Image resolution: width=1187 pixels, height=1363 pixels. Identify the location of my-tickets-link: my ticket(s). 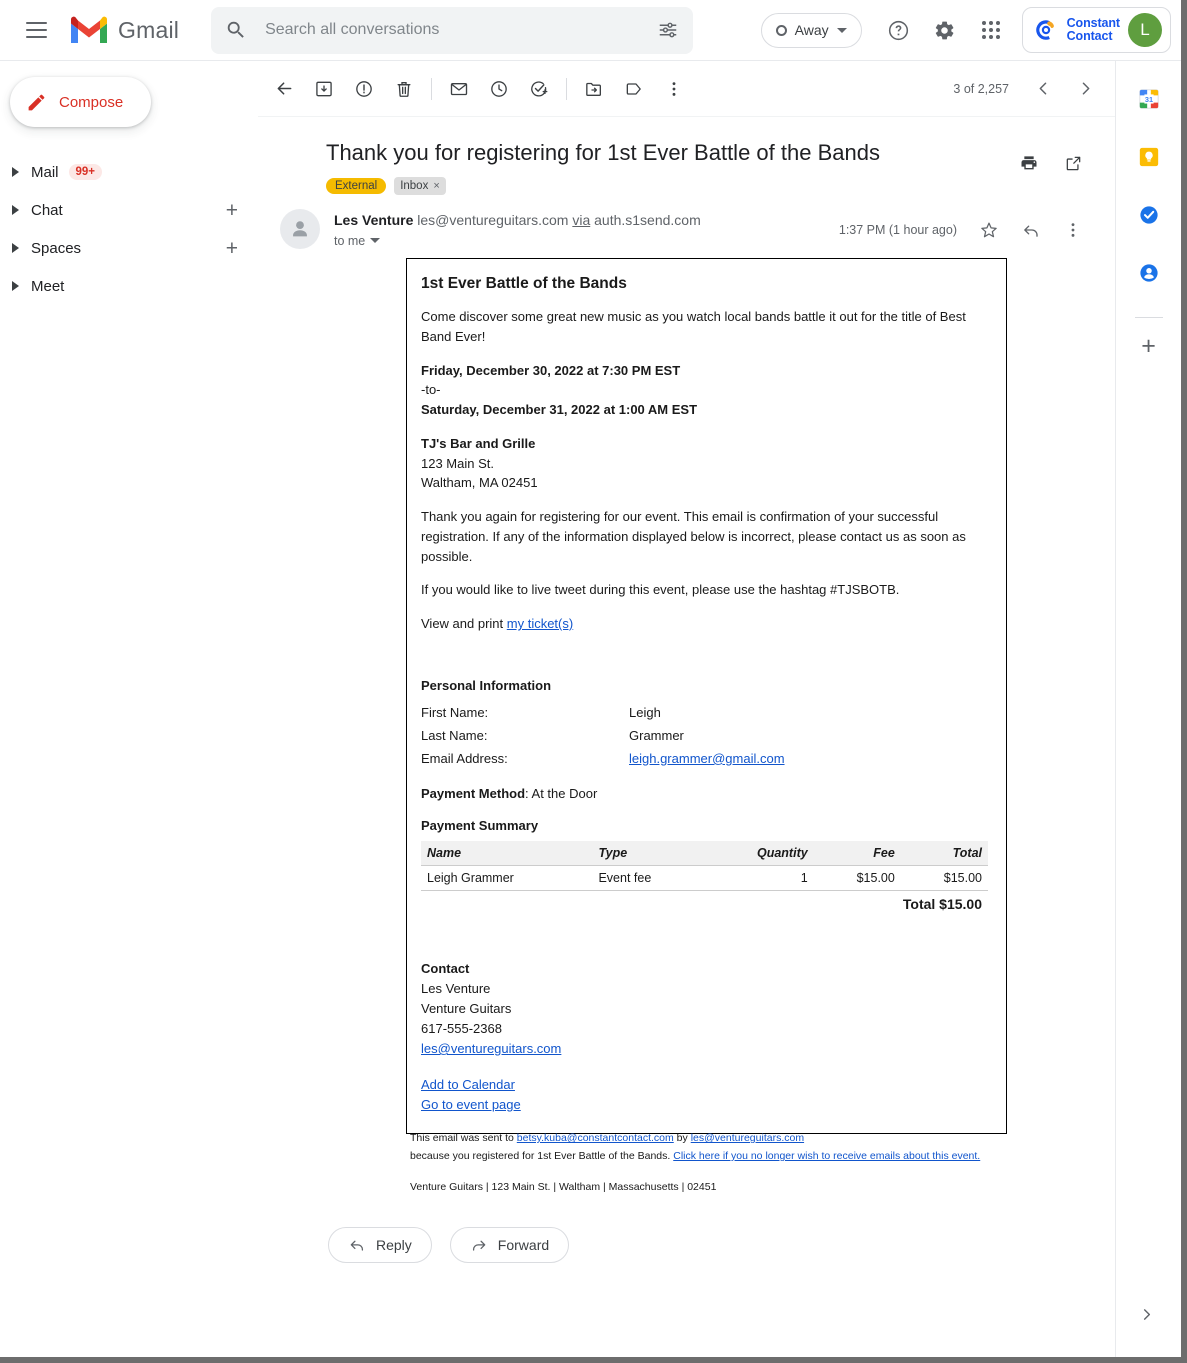
(540, 623).